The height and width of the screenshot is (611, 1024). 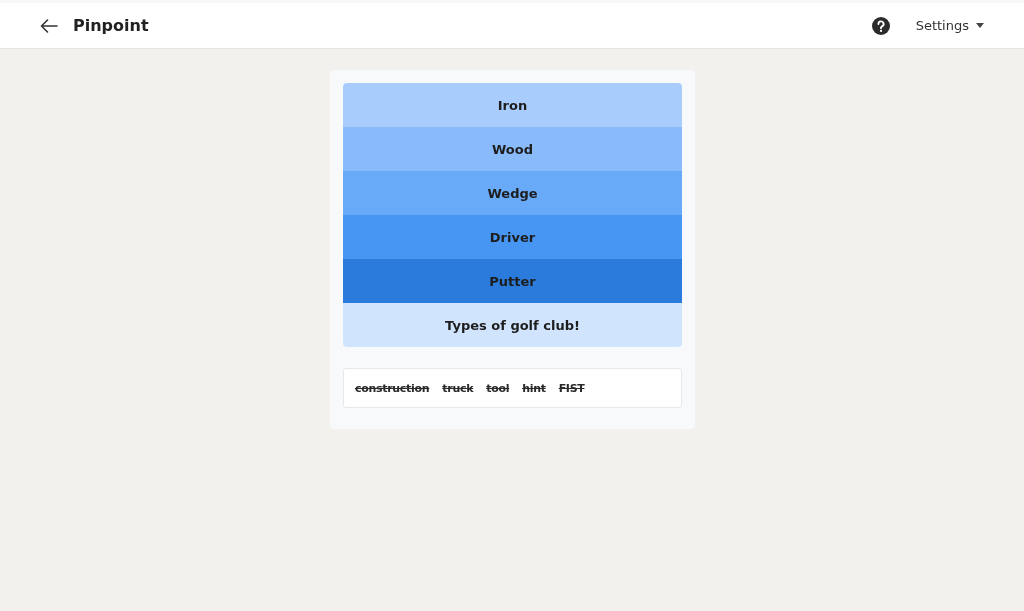 I want to click on clue-row: Wedge, so click(x=512, y=193).